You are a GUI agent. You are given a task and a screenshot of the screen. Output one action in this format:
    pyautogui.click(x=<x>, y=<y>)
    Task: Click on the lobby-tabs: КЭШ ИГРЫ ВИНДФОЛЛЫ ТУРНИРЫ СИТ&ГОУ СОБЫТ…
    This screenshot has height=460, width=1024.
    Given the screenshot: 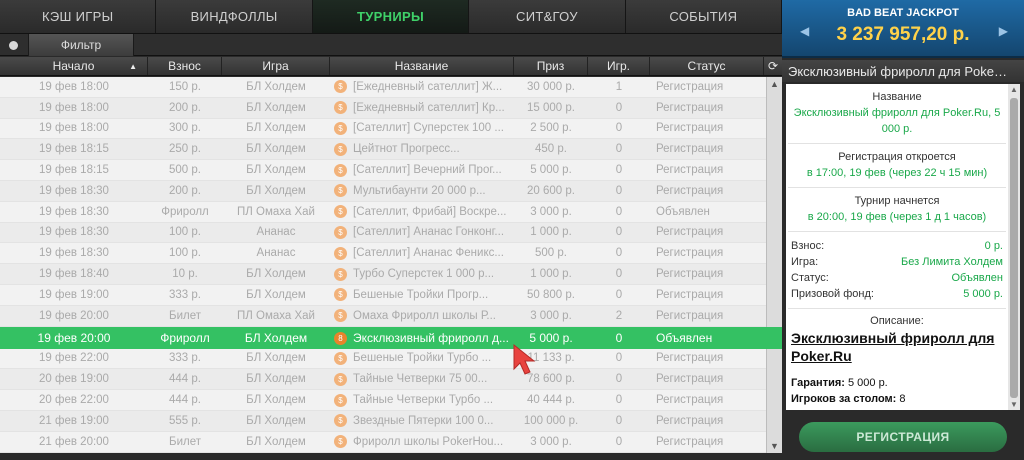 What is the action you would take?
    pyautogui.click(x=391, y=17)
    